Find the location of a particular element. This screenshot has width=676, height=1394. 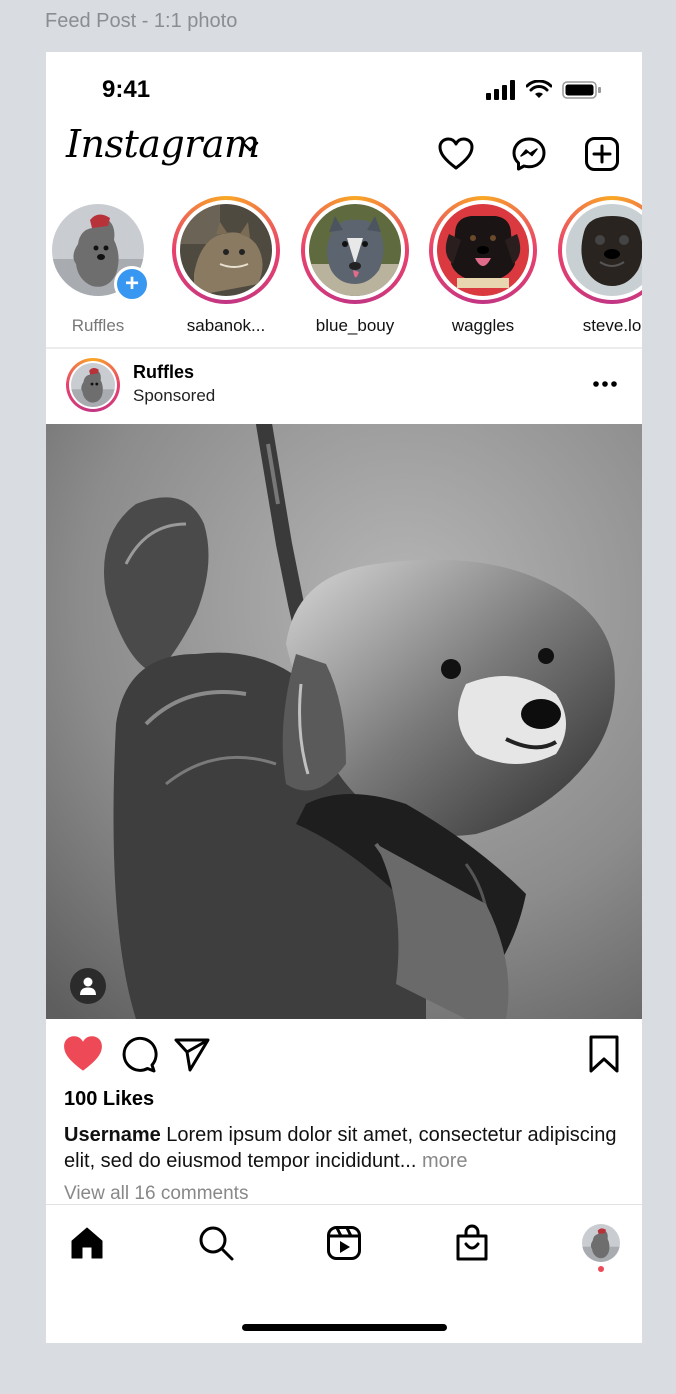

story-name: Ruffles is located at coordinates (98, 325).